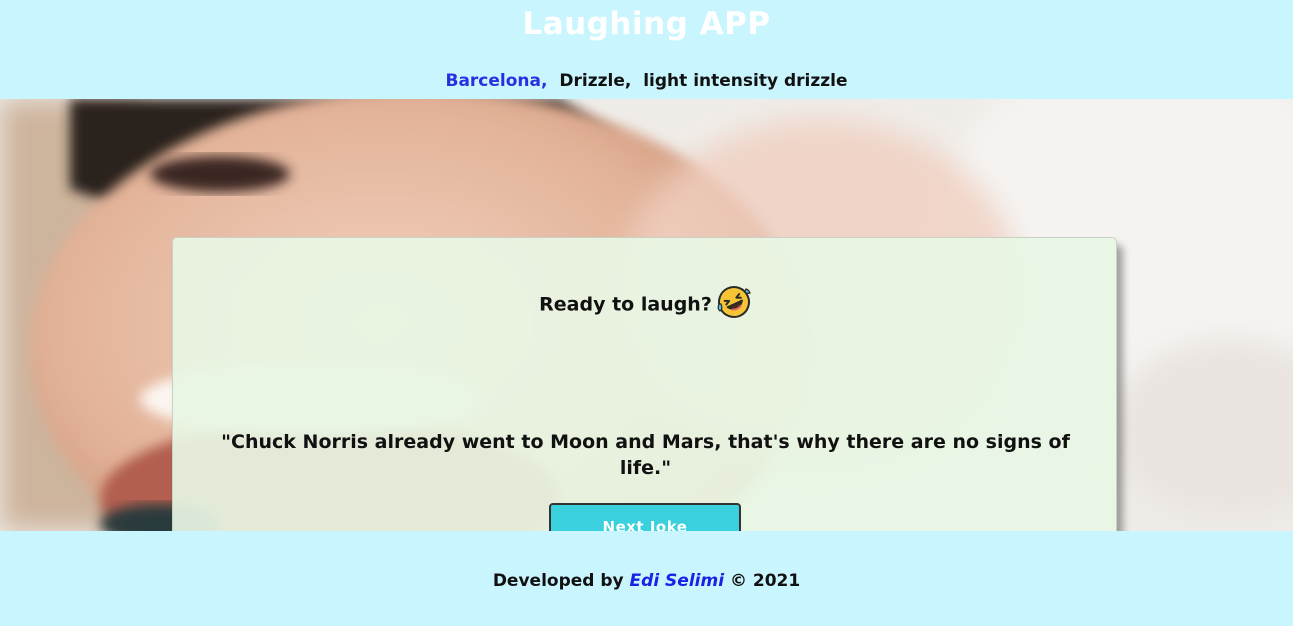  What do you see at coordinates (734, 302) in the screenshot?
I see `laughing-emoji-icon` at bounding box center [734, 302].